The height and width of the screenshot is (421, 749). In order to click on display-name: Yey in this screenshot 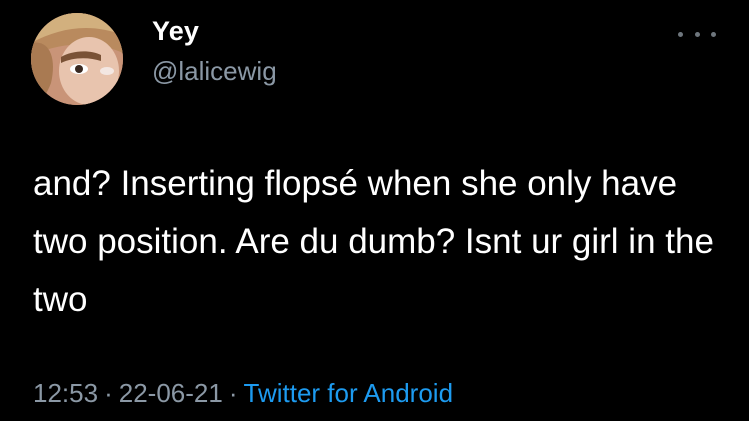, I will do `click(175, 31)`.